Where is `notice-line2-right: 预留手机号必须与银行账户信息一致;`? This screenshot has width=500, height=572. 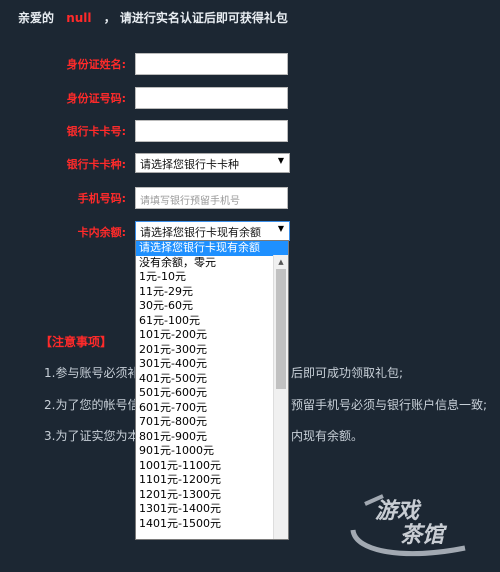 notice-line2-right: 预留手机号必须与银行账户信息一致; is located at coordinates (389, 405).